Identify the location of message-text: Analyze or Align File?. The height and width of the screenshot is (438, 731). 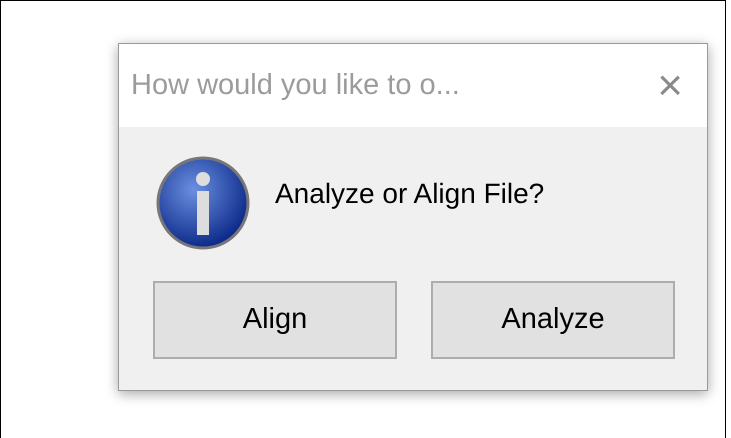
(409, 194).